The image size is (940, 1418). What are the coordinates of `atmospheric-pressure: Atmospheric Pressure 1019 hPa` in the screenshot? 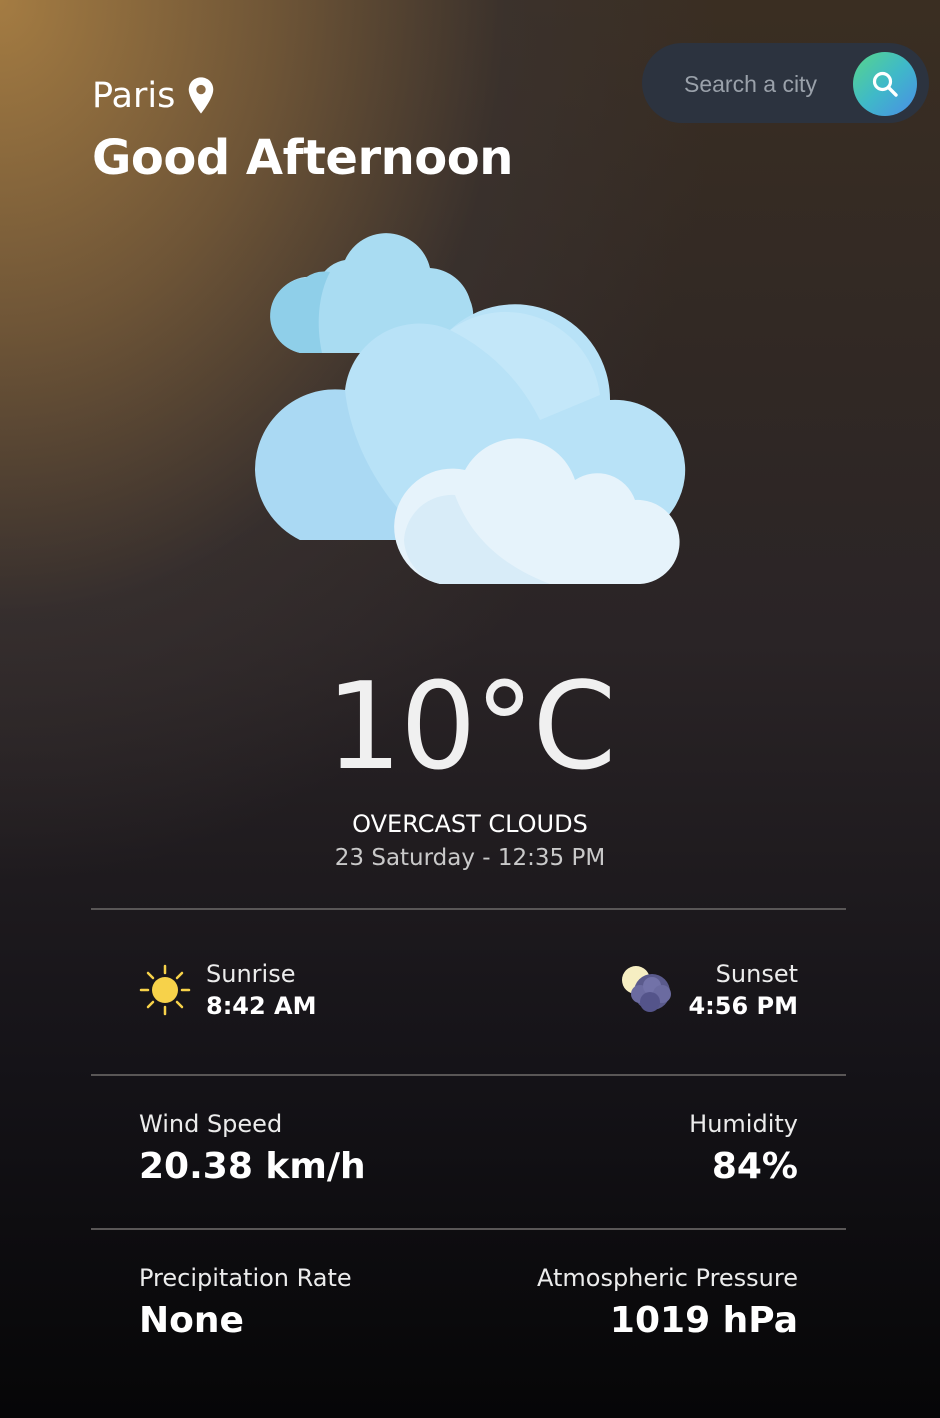 It's located at (667, 1302).